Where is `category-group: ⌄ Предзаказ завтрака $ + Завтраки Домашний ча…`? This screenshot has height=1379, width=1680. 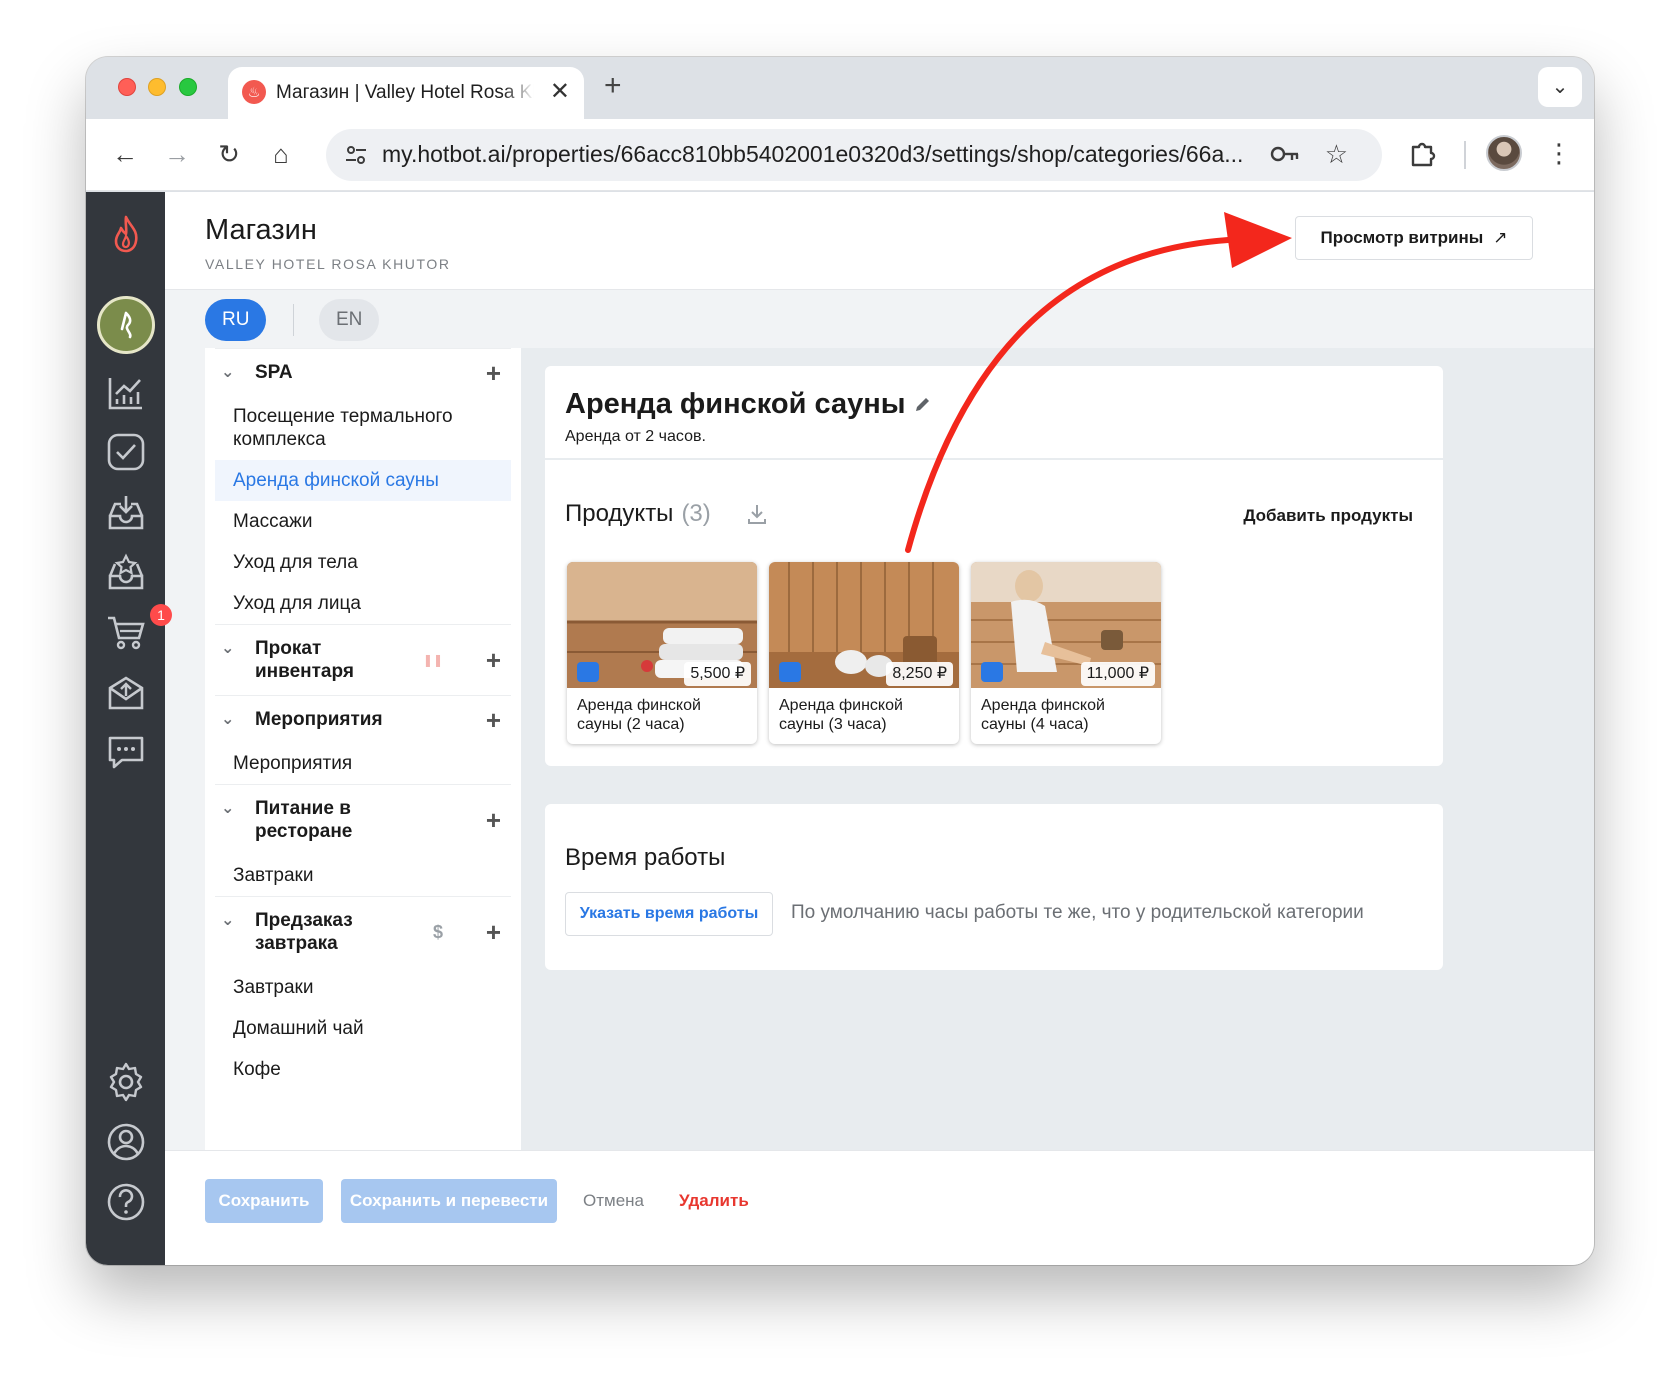 category-group: ⌄ Предзаказ завтрака $ + Завтраки Домашний ча… is located at coordinates (363, 993).